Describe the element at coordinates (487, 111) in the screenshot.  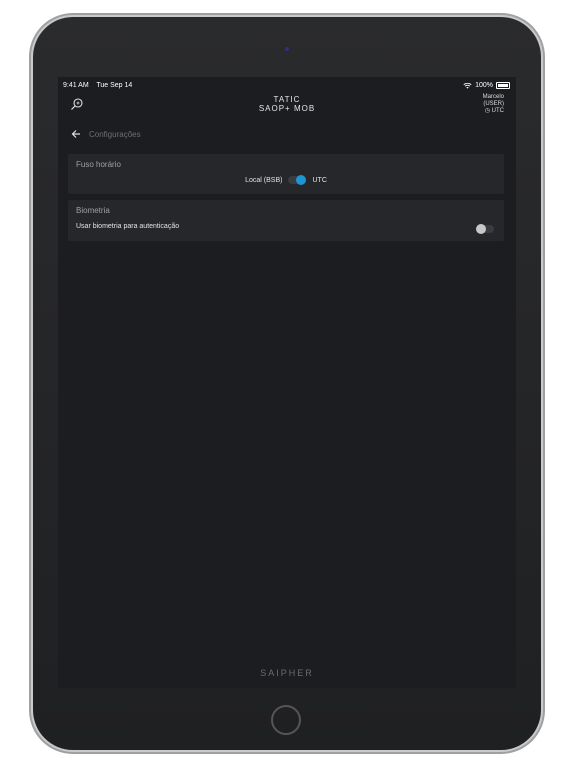
I see `clock-icon: ◷` at that location.